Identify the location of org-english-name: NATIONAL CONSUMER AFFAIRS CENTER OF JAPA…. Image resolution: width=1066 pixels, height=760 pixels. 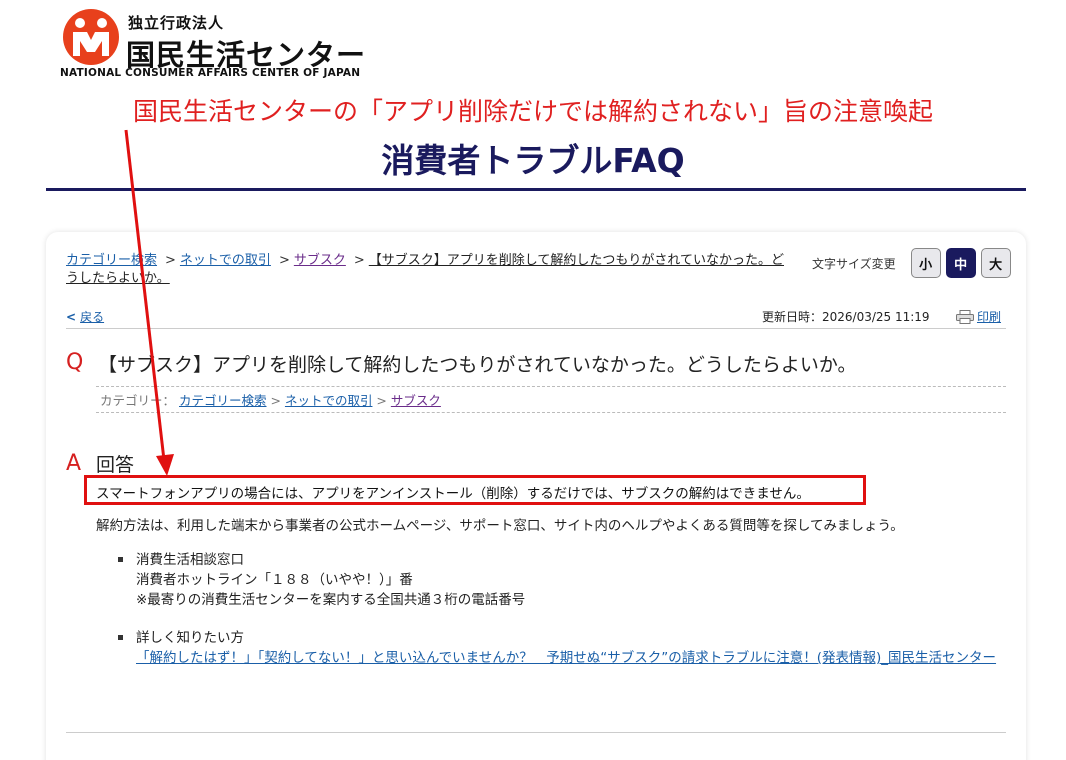
(210, 73).